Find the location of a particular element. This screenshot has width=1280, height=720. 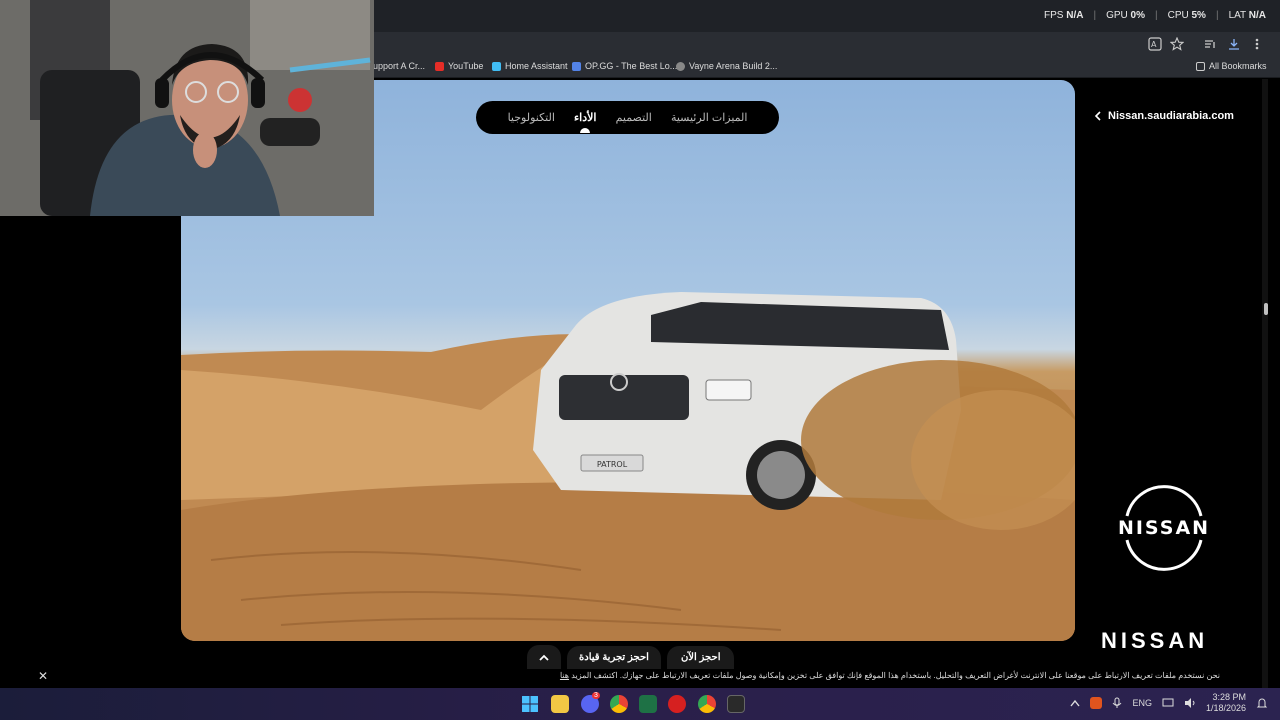

cpu-value: 5% is located at coordinates (1198, 15).